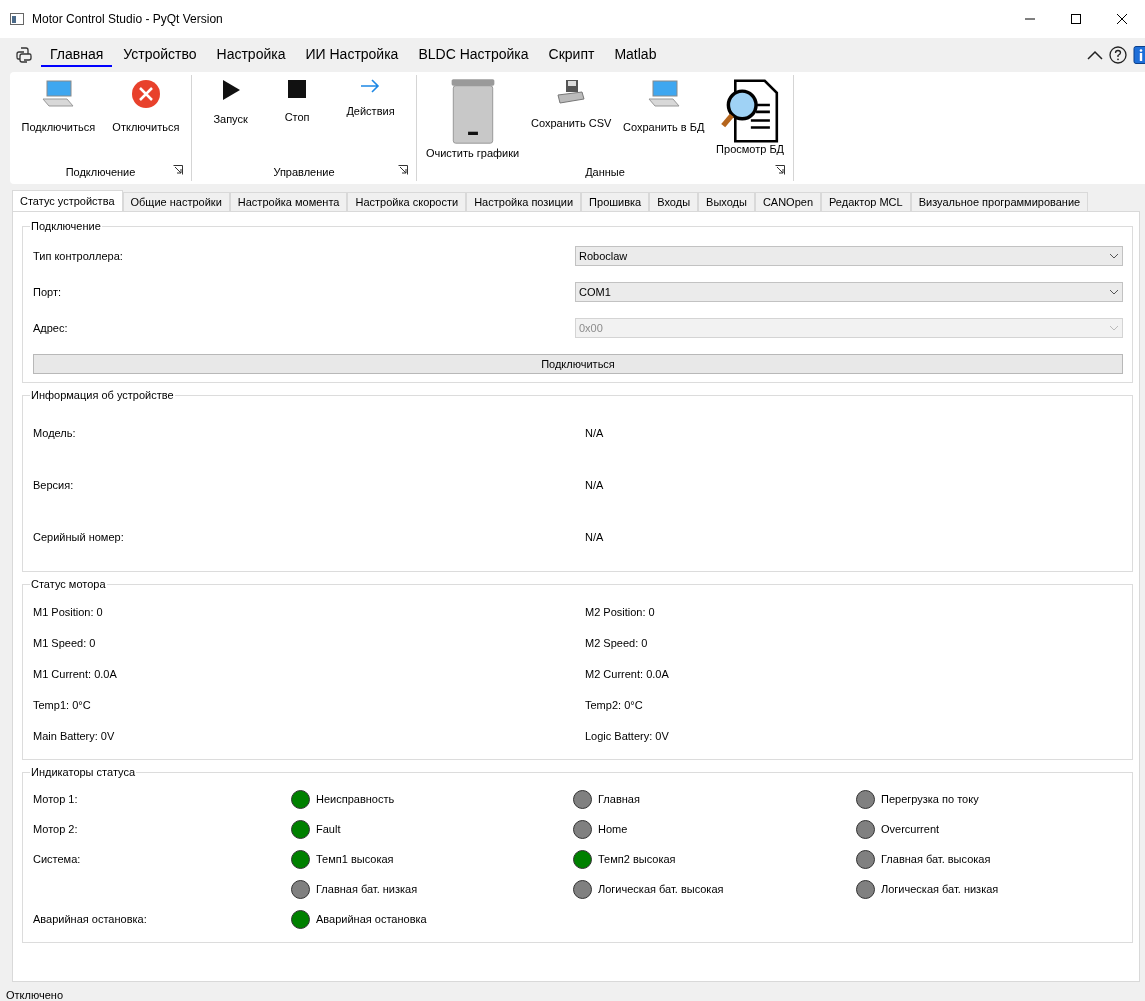 The width and height of the screenshot is (1145, 1001). What do you see at coordinates (866, 201) in the screenshot?
I see `tab: Редактор MCL` at bounding box center [866, 201].